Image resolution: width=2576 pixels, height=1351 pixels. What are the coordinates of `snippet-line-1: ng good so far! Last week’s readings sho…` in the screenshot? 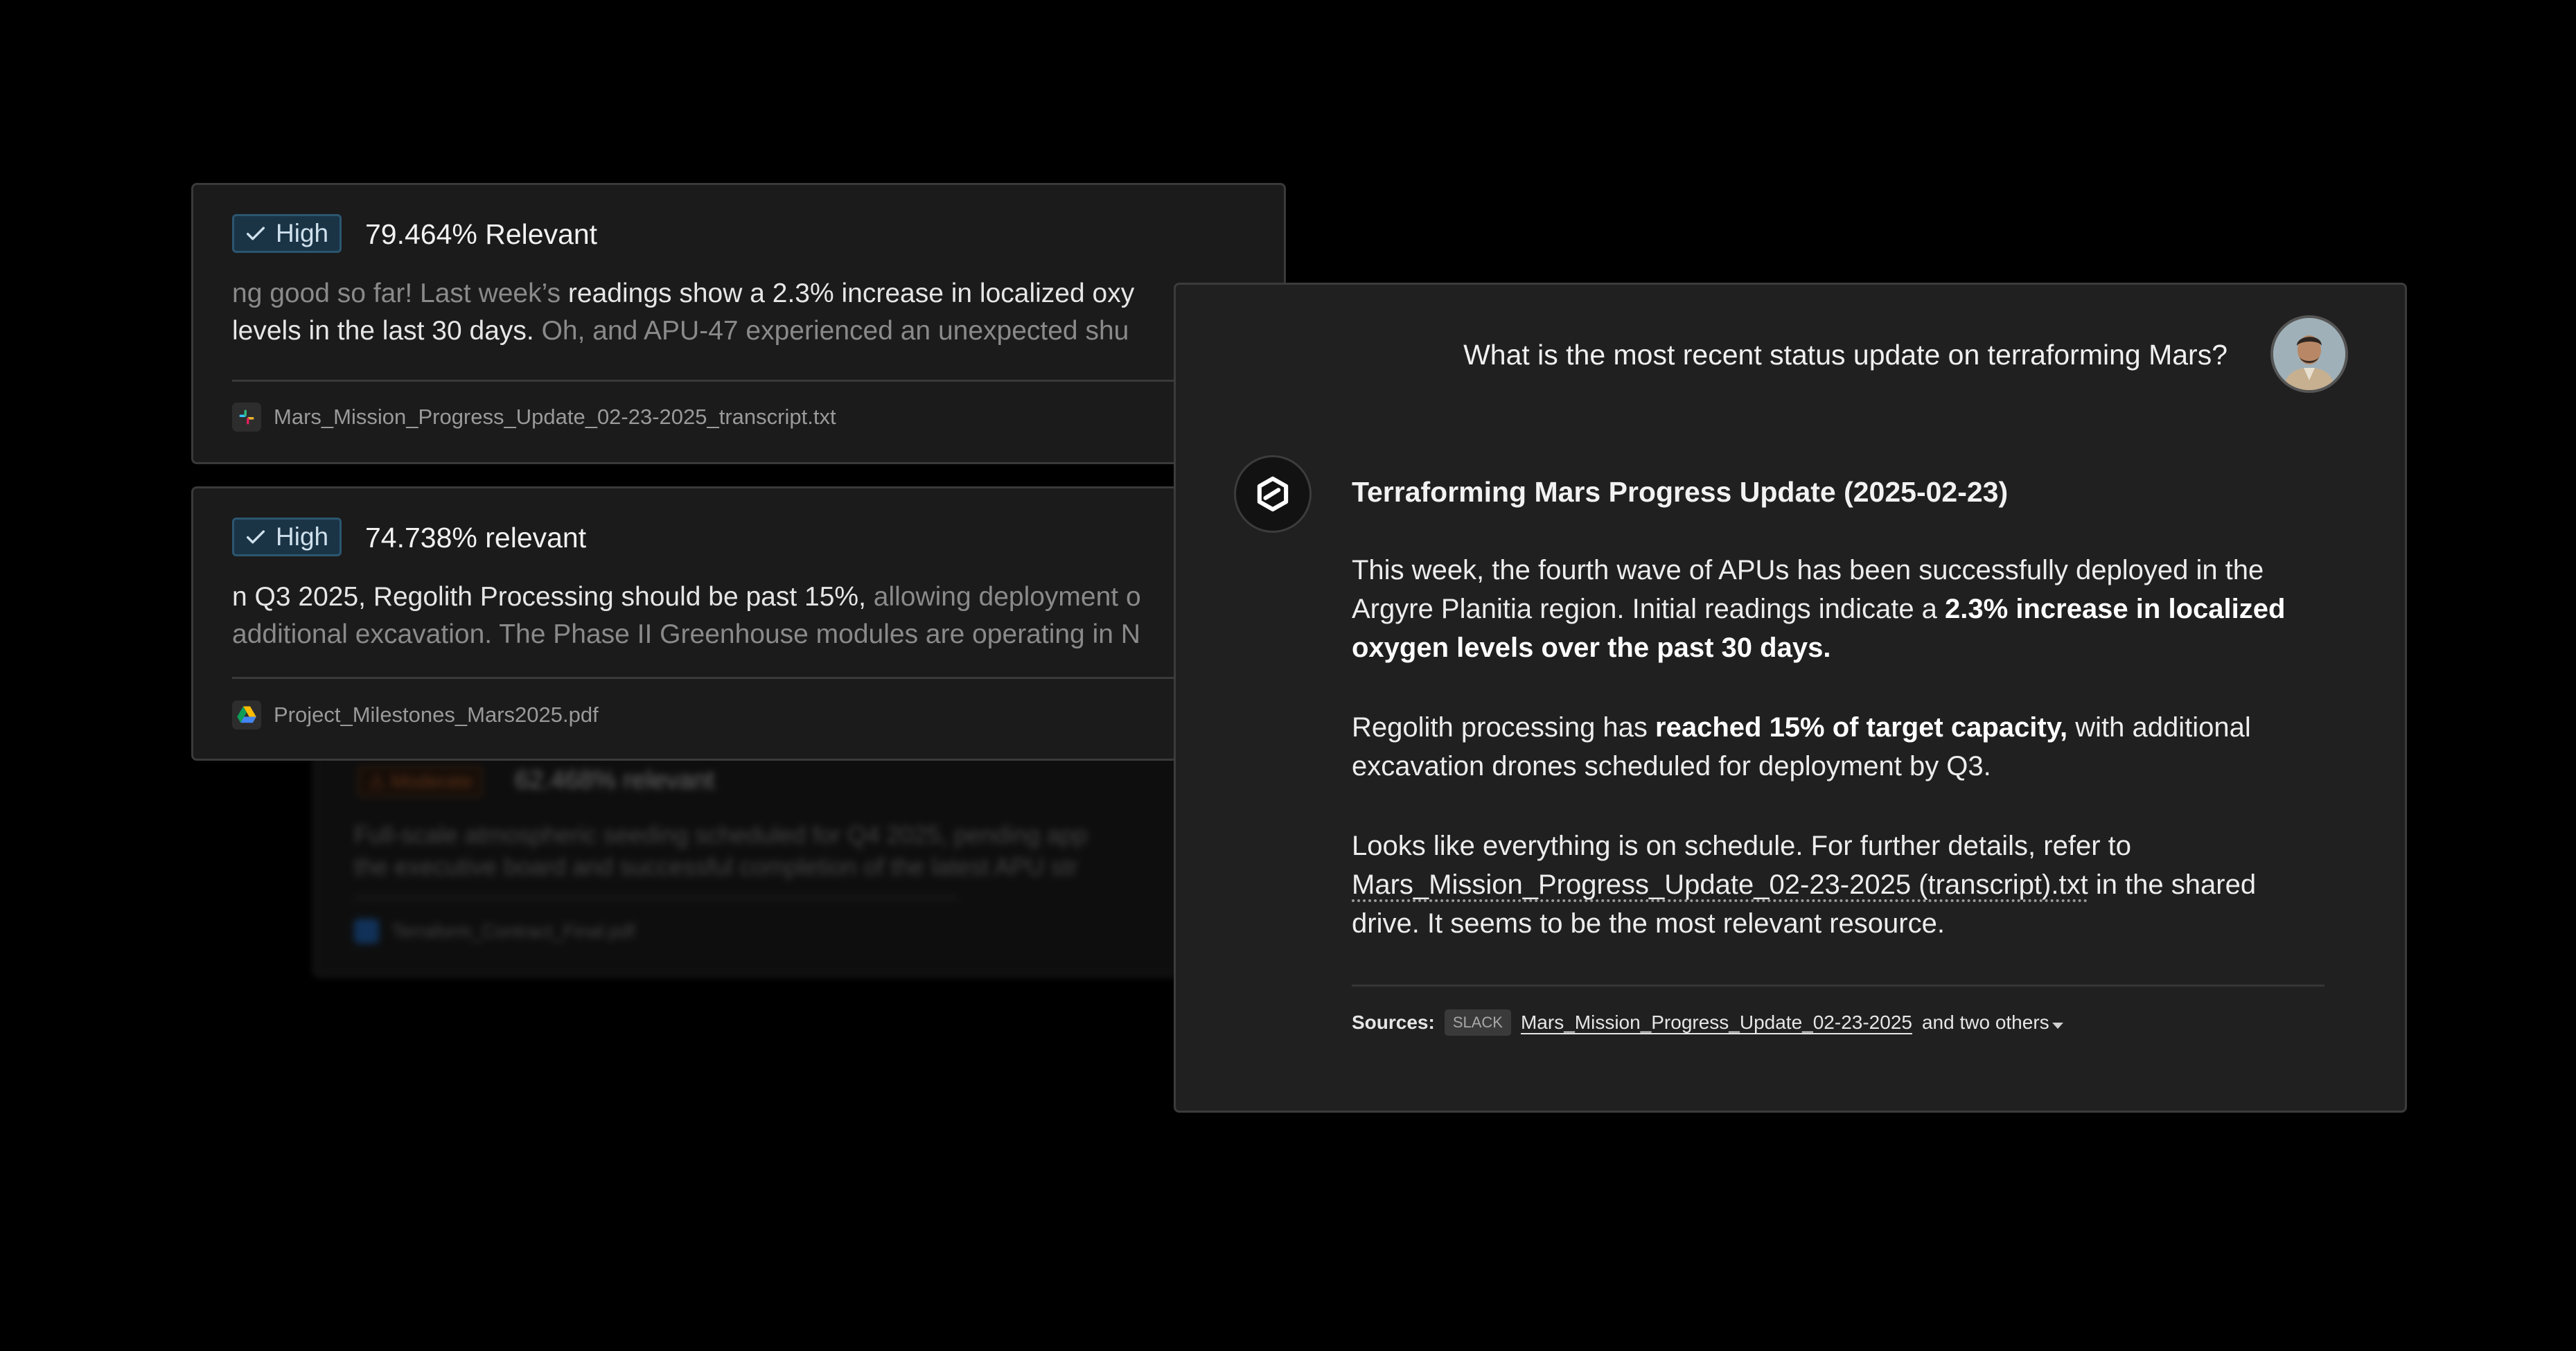 It's located at (683, 293).